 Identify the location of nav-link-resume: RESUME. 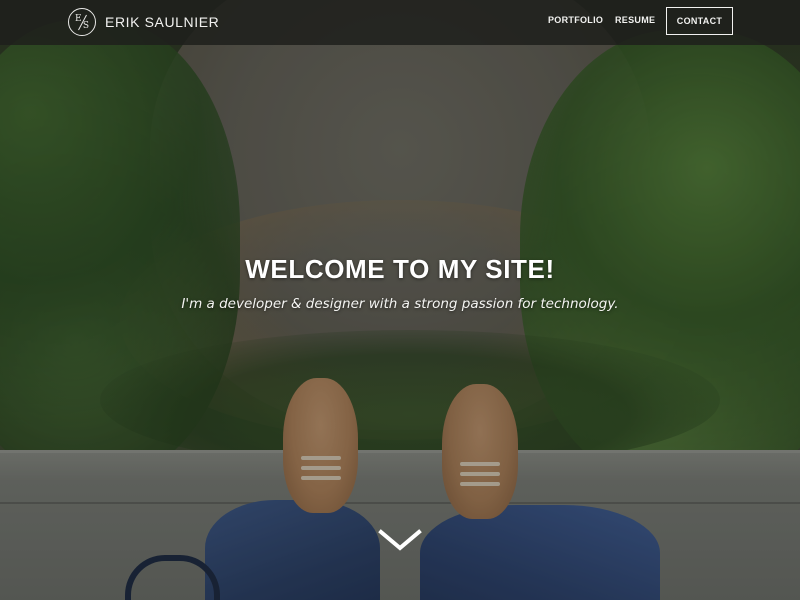
(635, 20).